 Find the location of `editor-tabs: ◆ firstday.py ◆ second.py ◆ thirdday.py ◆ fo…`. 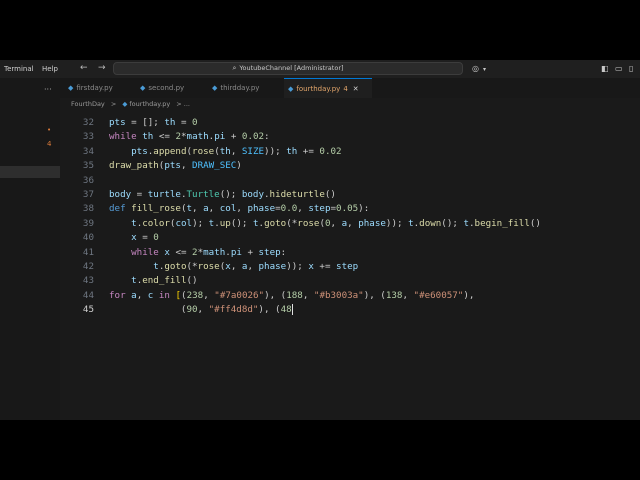

editor-tabs: ◆ firstday.py ◆ second.py ◆ thirdday.py ◆ fo… is located at coordinates (350, 88).